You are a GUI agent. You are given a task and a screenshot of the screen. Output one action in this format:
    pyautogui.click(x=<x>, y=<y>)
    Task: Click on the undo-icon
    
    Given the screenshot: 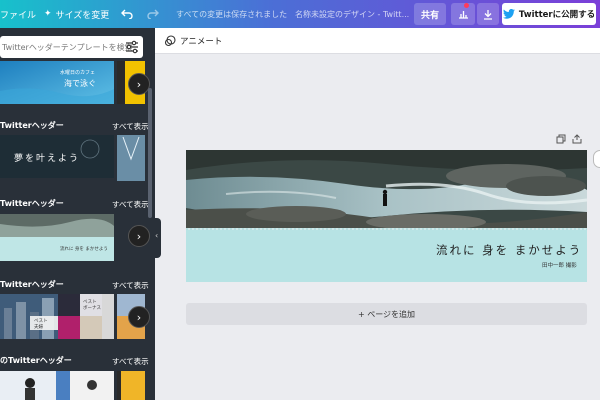 What is the action you would take?
    pyautogui.click(x=127, y=14)
    